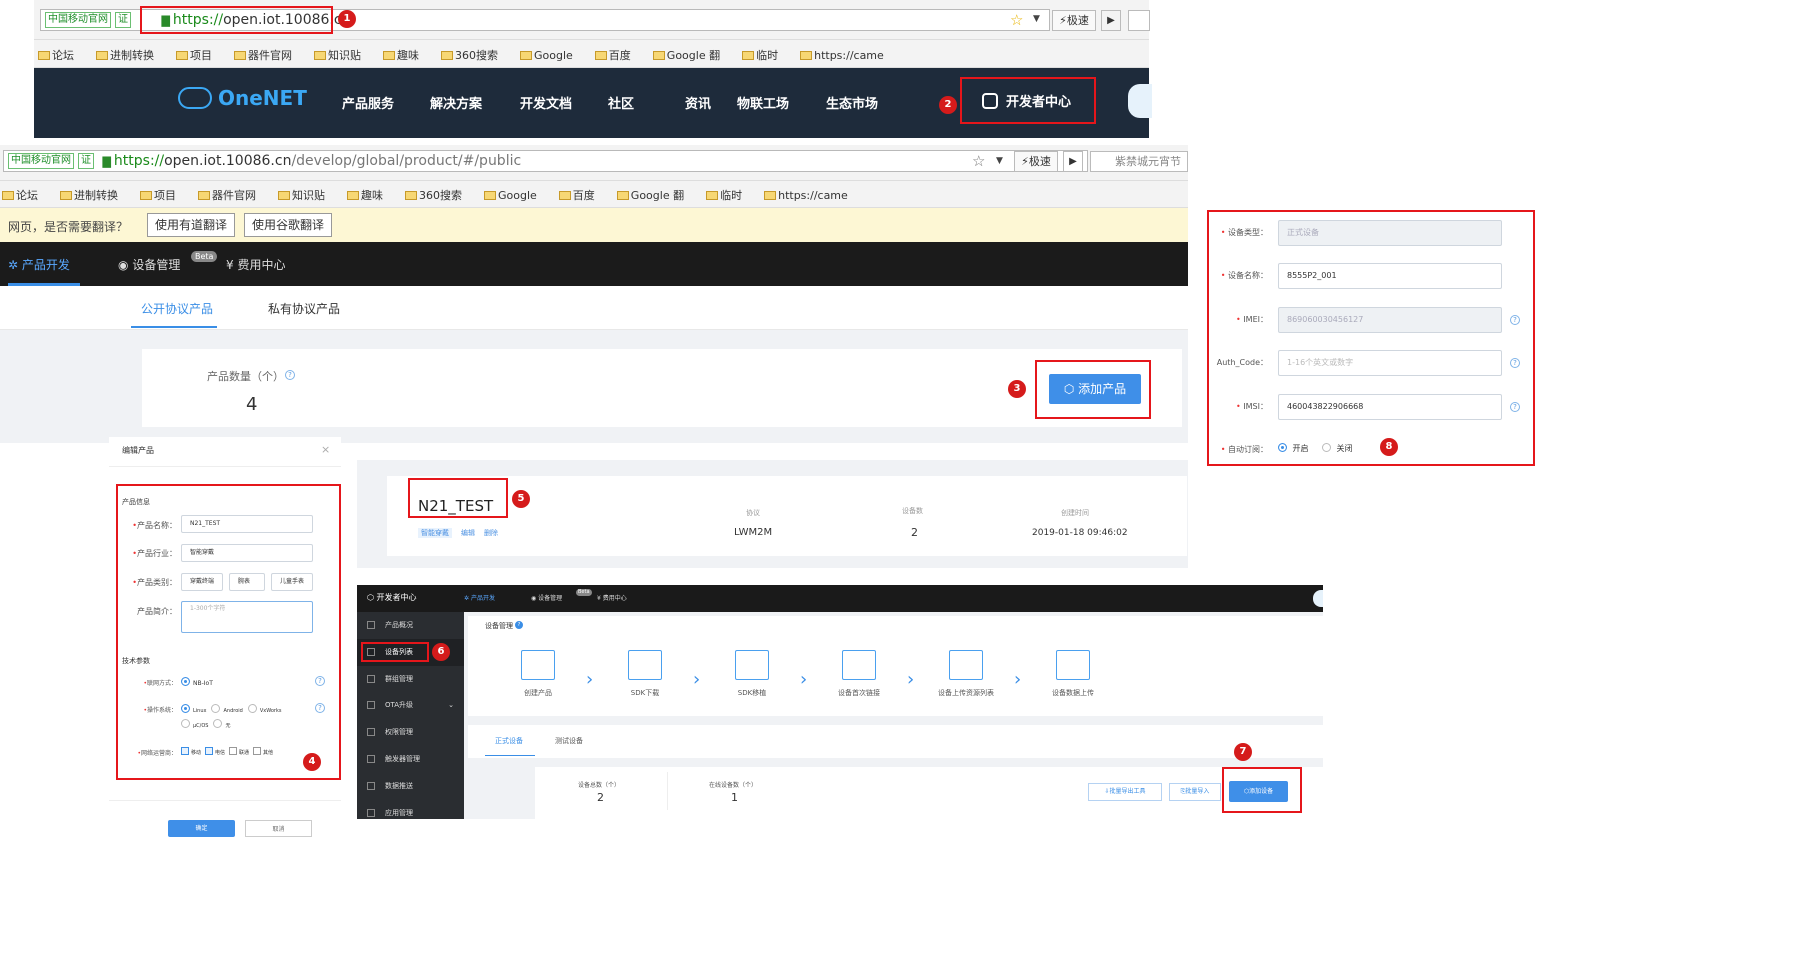 This screenshot has width=1805, height=970. What do you see at coordinates (290, 375) in the screenshot?
I see `help-icon: ?` at bounding box center [290, 375].